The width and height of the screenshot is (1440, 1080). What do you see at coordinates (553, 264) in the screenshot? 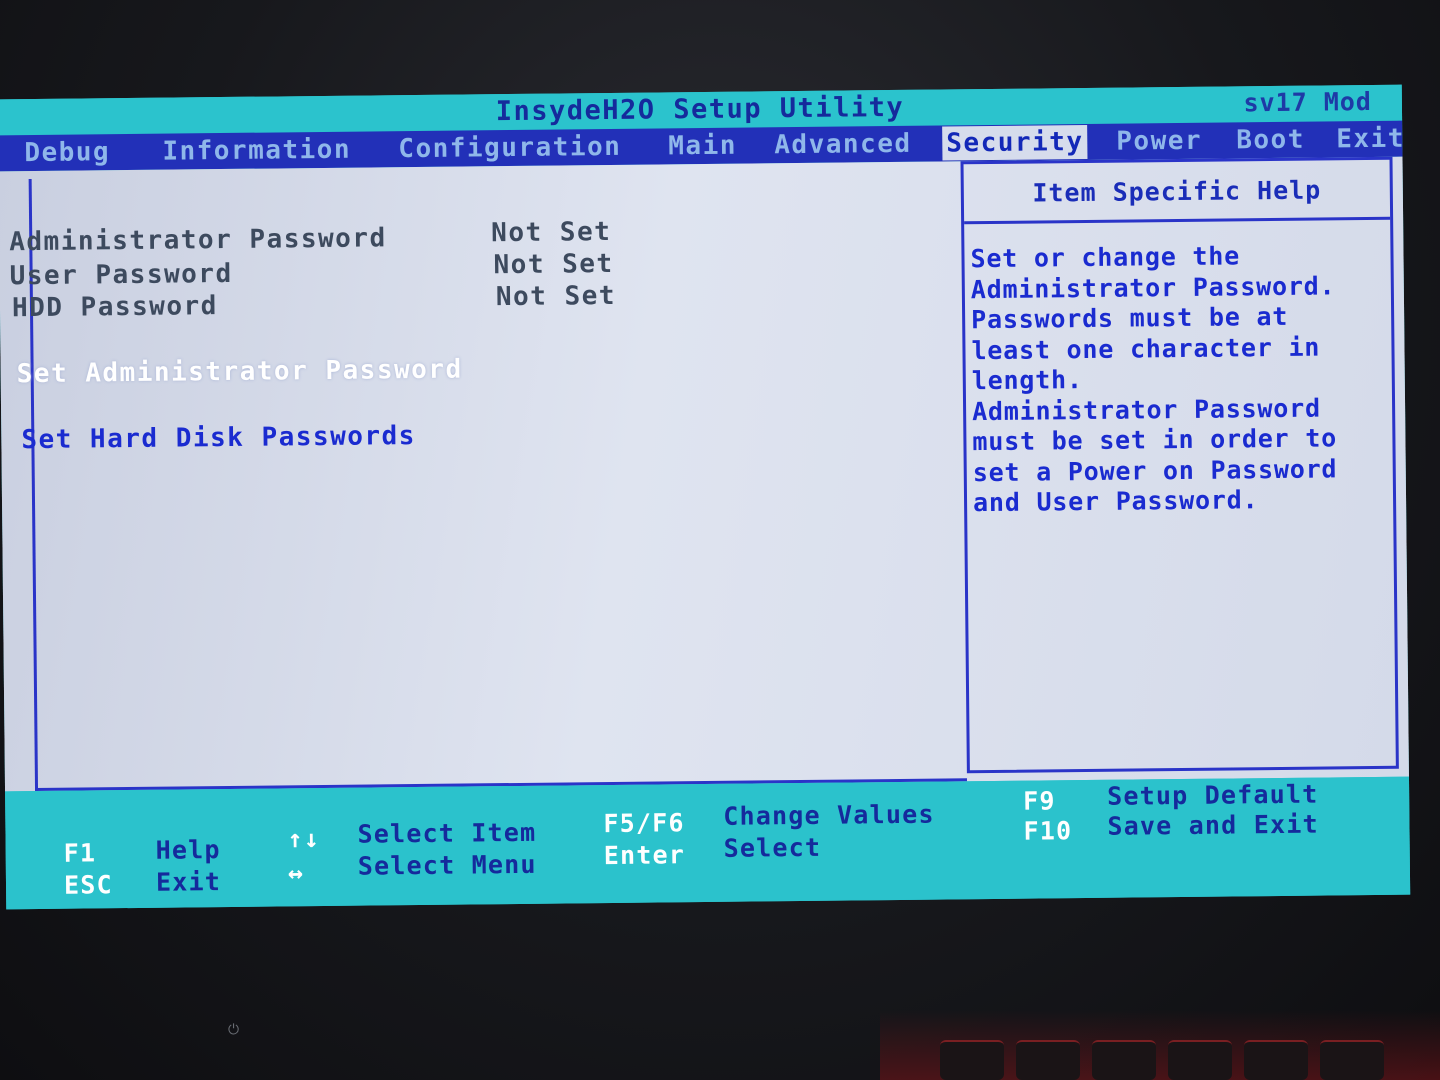
I see `user-password-status: Not Set` at bounding box center [553, 264].